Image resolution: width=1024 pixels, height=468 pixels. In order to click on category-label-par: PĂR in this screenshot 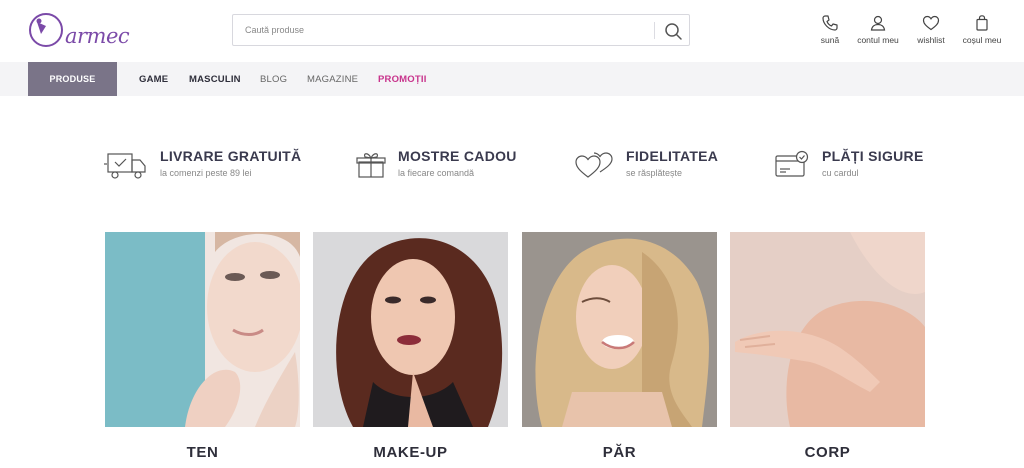, I will do `click(619, 452)`.